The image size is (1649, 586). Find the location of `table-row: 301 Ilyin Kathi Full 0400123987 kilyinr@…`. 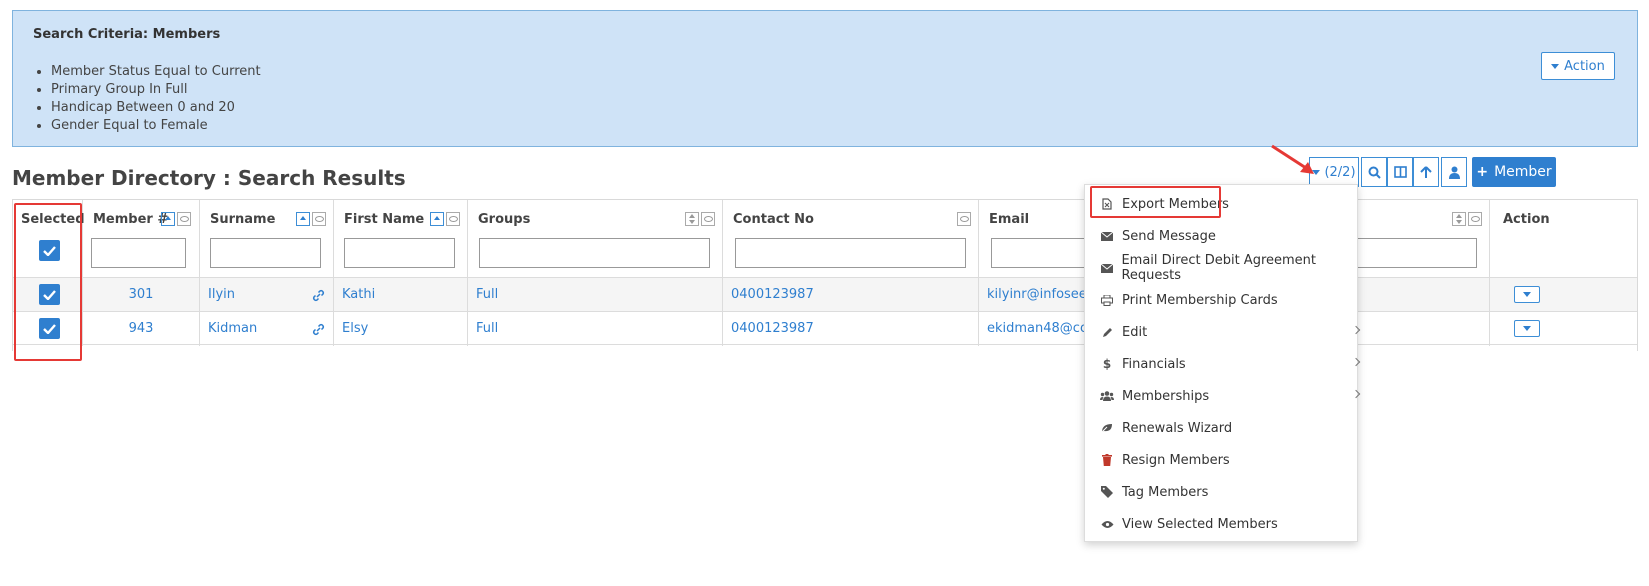

table-row: 301 Ilyin Kathi Full 0400123987 kilyinr@… is located at coordinates (825, 294).